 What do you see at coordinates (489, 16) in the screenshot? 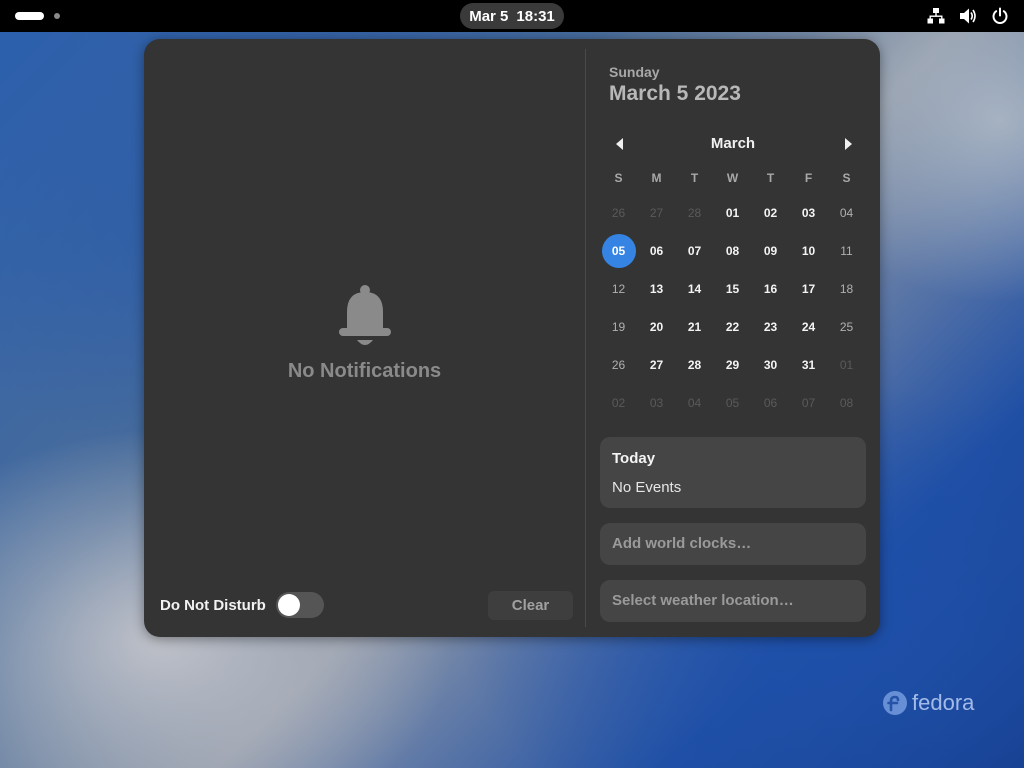
I see `clock-date: Mar 5` at bounding box center [489, 16].